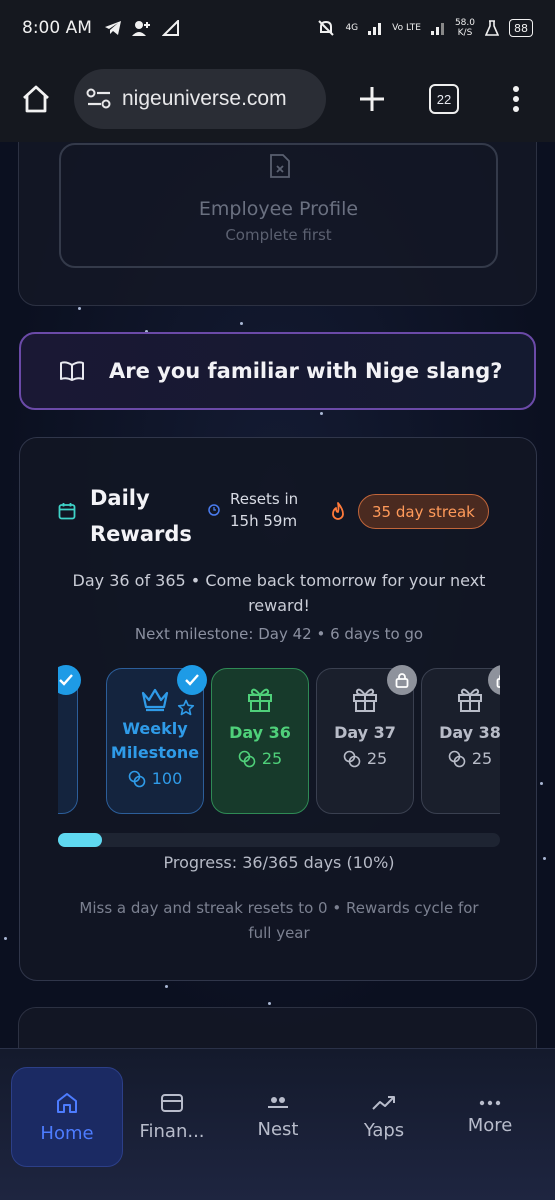  Describe the element at coordinates (279, 634) in the screenshot. I see `next-milestone-text: Next milestone: Day 42 • 6 days to go` at that location.